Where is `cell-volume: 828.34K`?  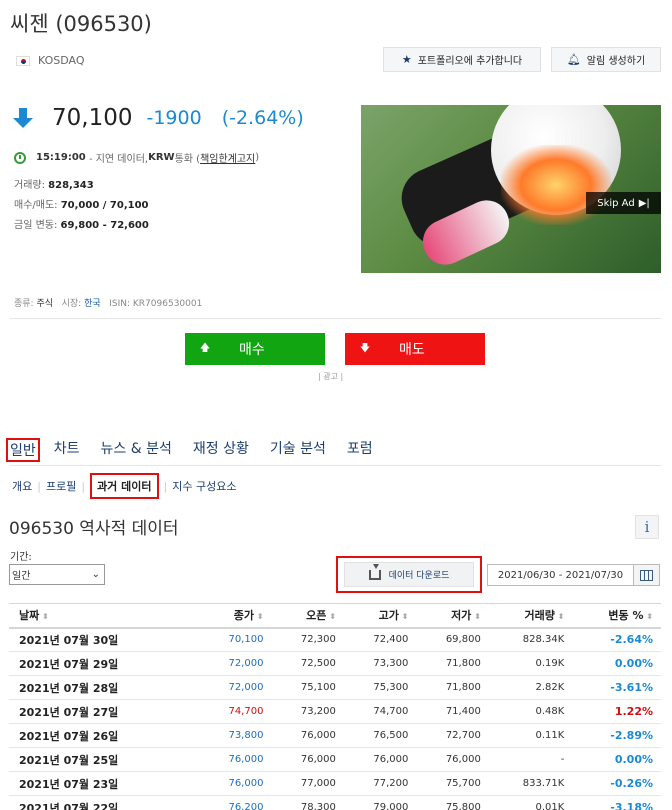 cell-volume: 828.34K is located at coordinates (530, 639).